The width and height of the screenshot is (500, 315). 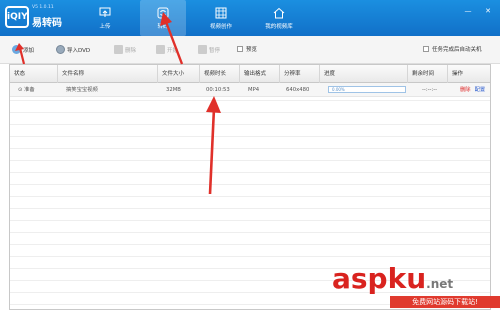 I want to click on row-status: ⊙ 准备, so click(x=26, y=90).